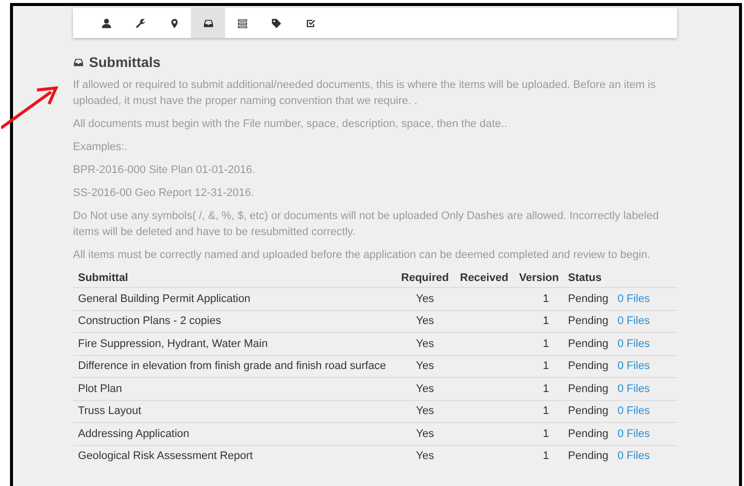 The width and height of the screenshot is (744, 486). What do you see at coordinates (100, 147) in the screenshot?
I see `paragraph: Examples:.` at bounding box center [100, 147].